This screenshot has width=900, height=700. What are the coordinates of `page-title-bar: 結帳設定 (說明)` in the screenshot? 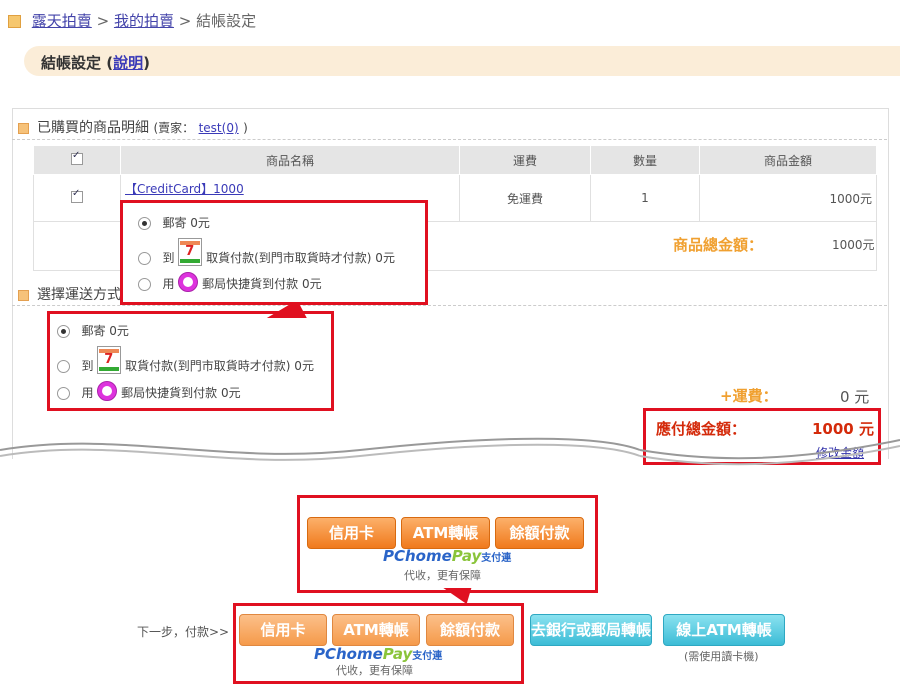 It's located at (462, 61).